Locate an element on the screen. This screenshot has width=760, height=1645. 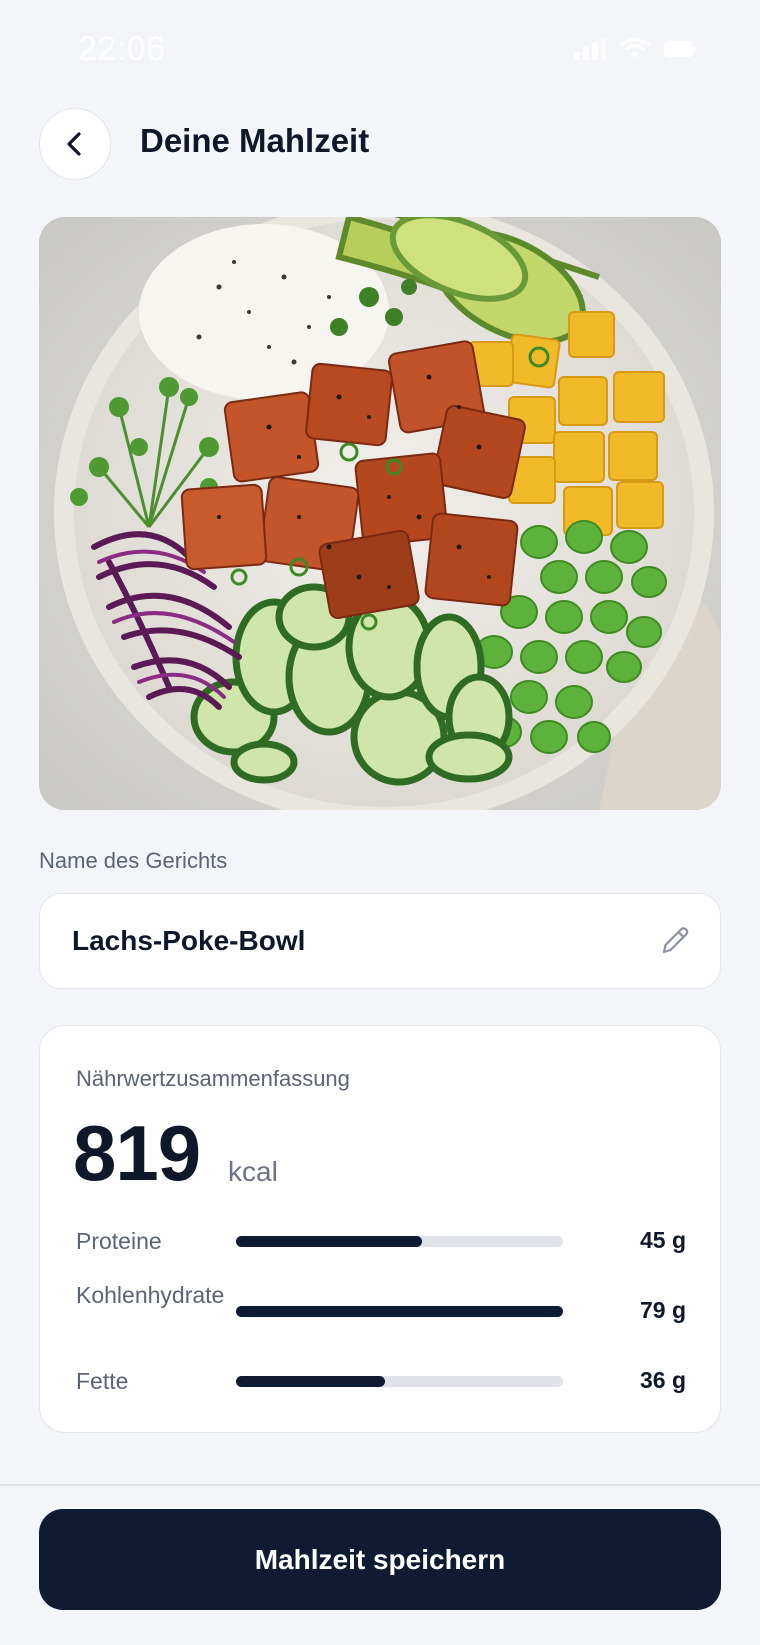
calories-value: 819 is located at coordinates (137, 1153).